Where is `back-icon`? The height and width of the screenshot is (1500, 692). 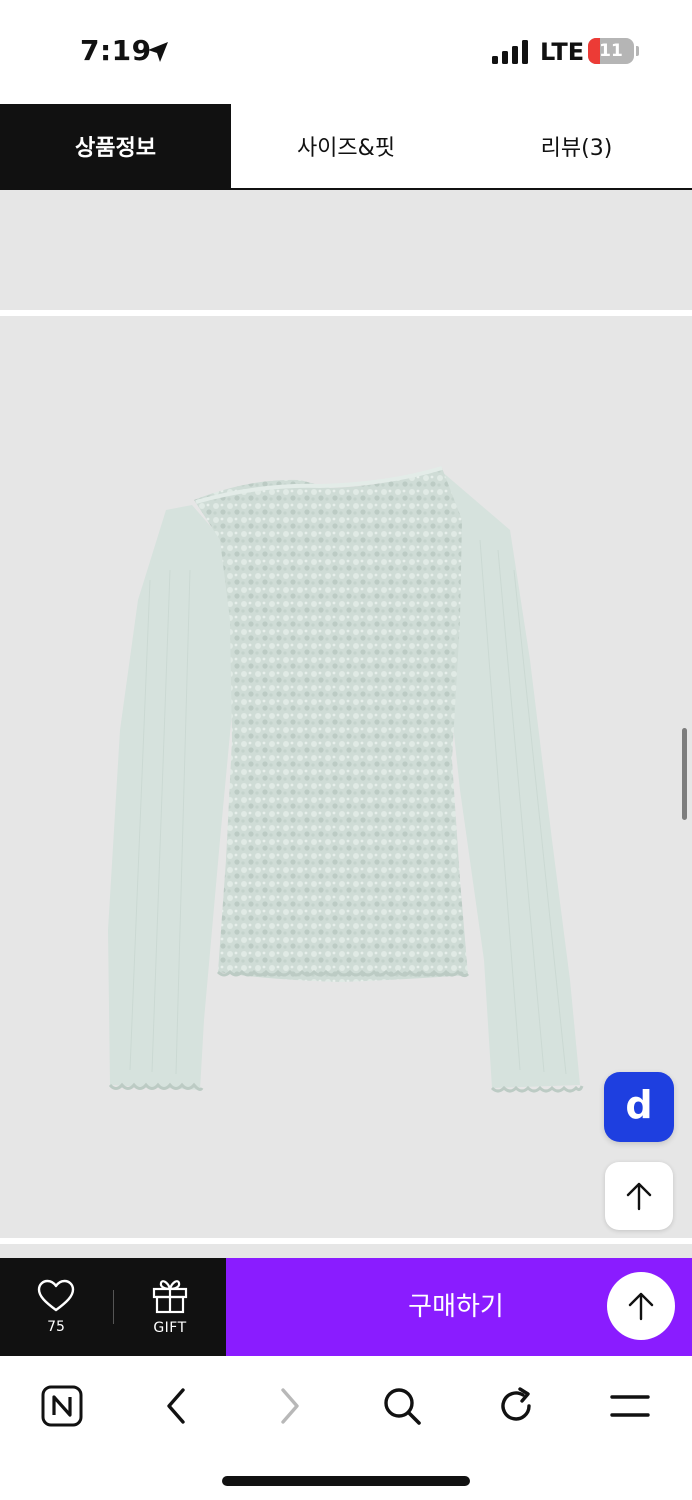
back-icon is located at coordinates (176, 1406).